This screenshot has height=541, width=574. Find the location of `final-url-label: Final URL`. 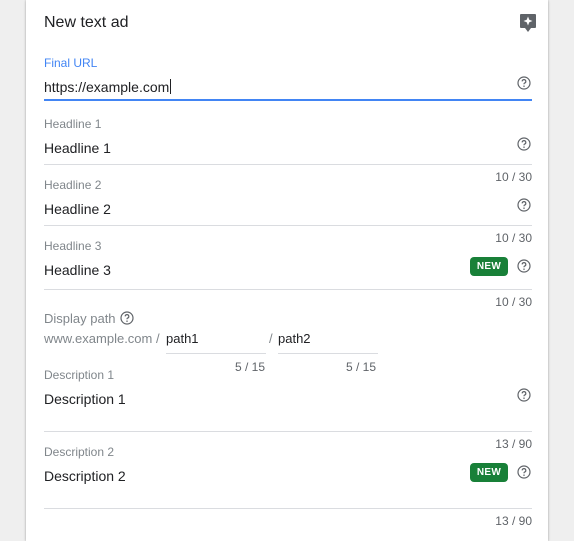

final-url-label: Final URL is located at coordinates (71, 63).